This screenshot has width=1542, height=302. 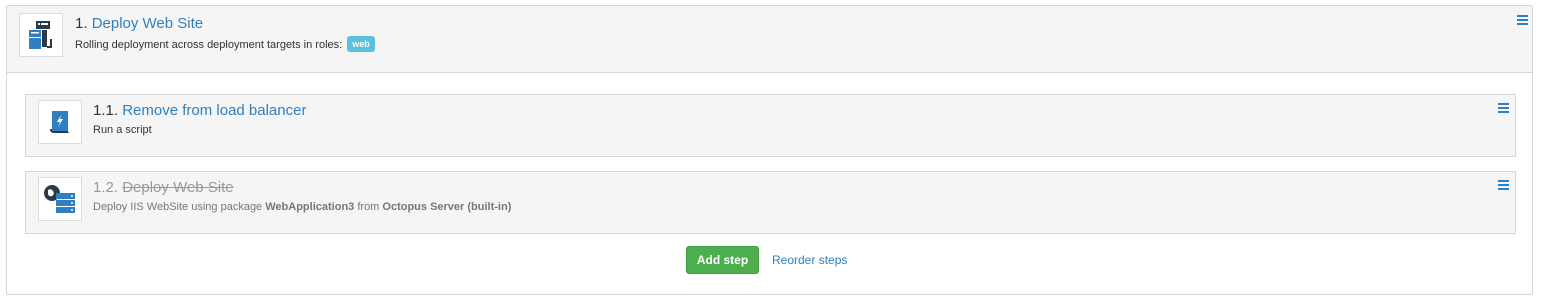 I want to click on role-badge: web, so click(x=361, y=44).